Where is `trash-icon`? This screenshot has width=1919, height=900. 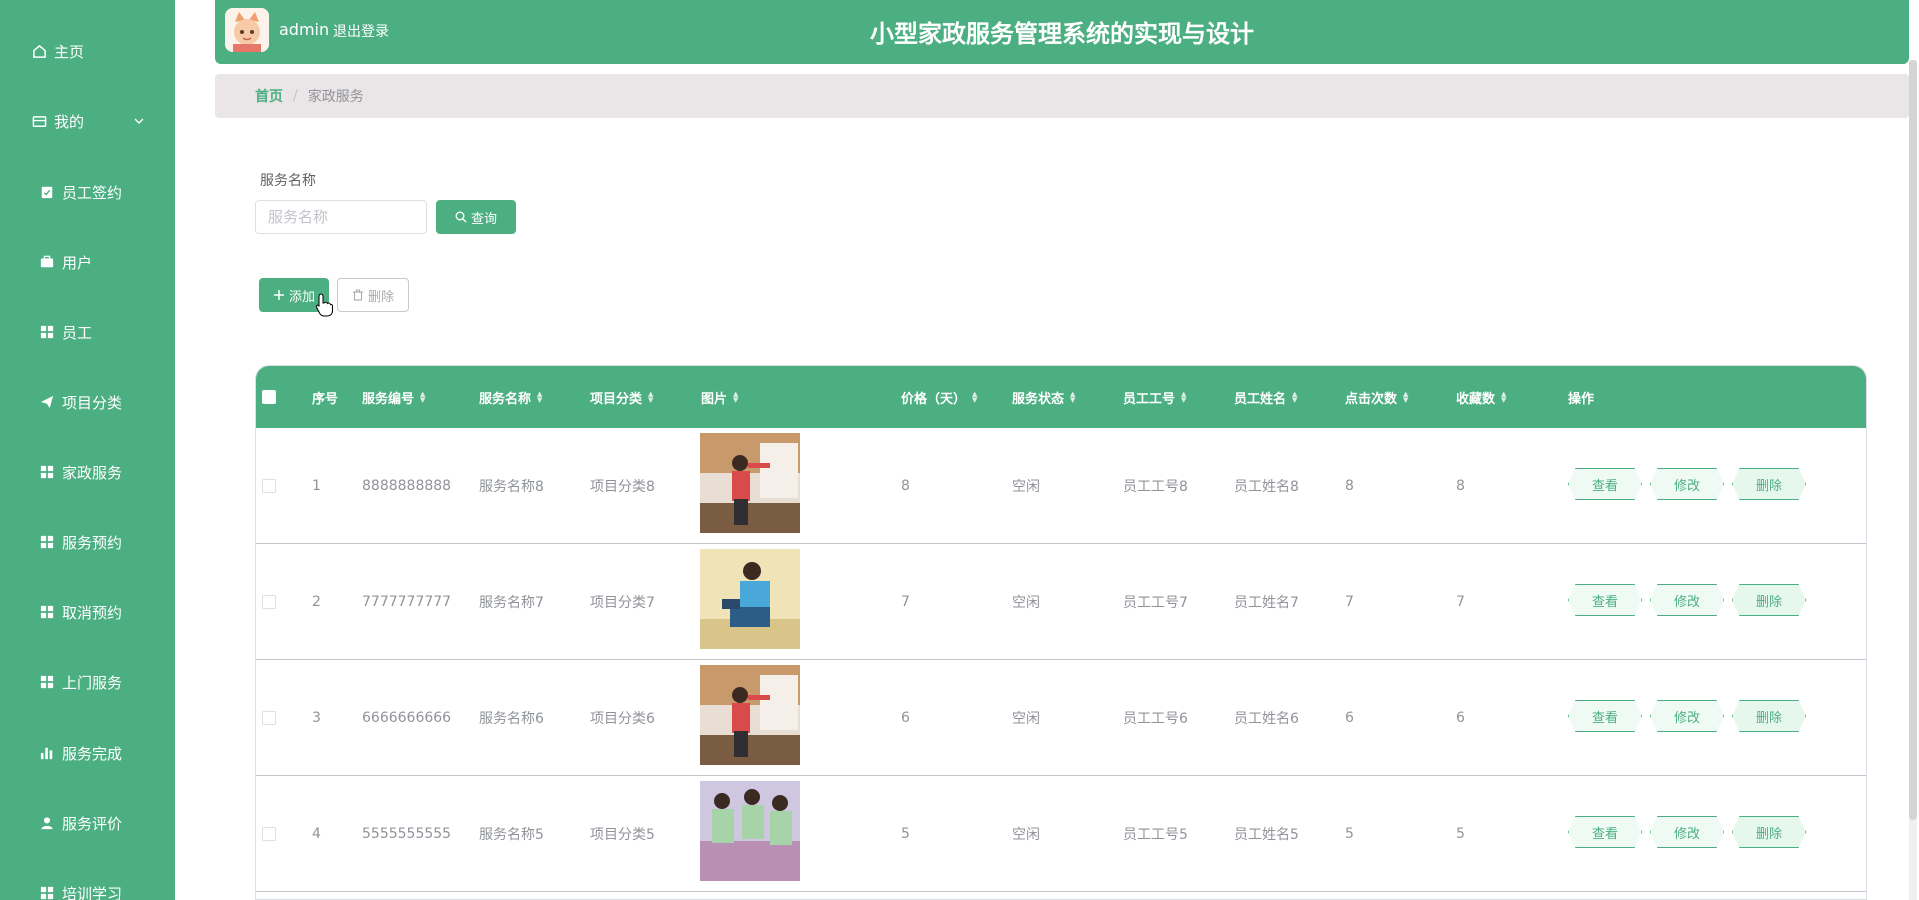 trash-icon is located at coordinates (358, 295).